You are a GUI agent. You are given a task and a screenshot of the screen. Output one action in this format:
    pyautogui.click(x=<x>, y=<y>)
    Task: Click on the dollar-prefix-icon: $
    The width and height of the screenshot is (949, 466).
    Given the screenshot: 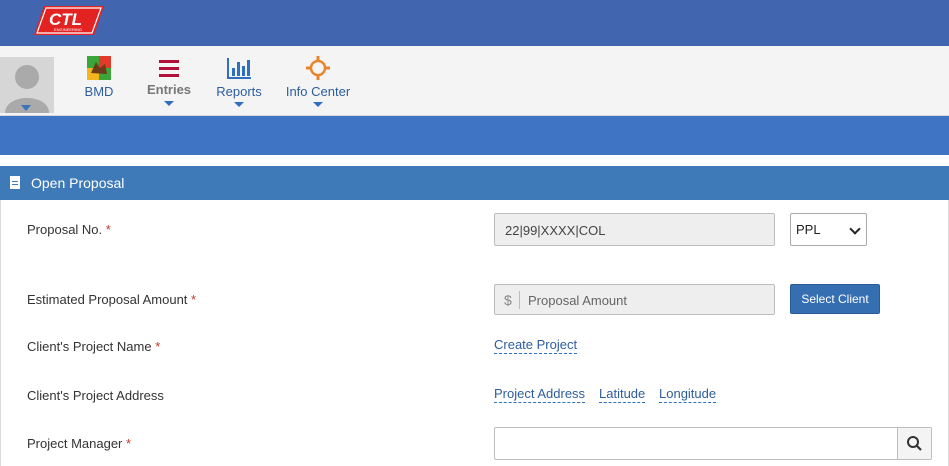 What is the action you would take?
    pyautogui.click(x=508, y=300)
    